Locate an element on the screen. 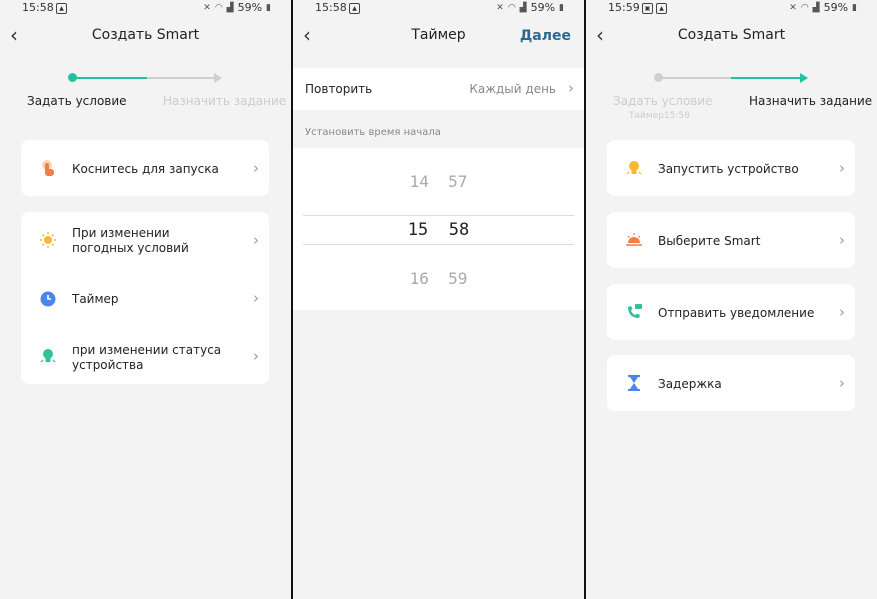 This screenshot has height=599, width=877. picker-minute: 57 is located at coordinates (458, 181).